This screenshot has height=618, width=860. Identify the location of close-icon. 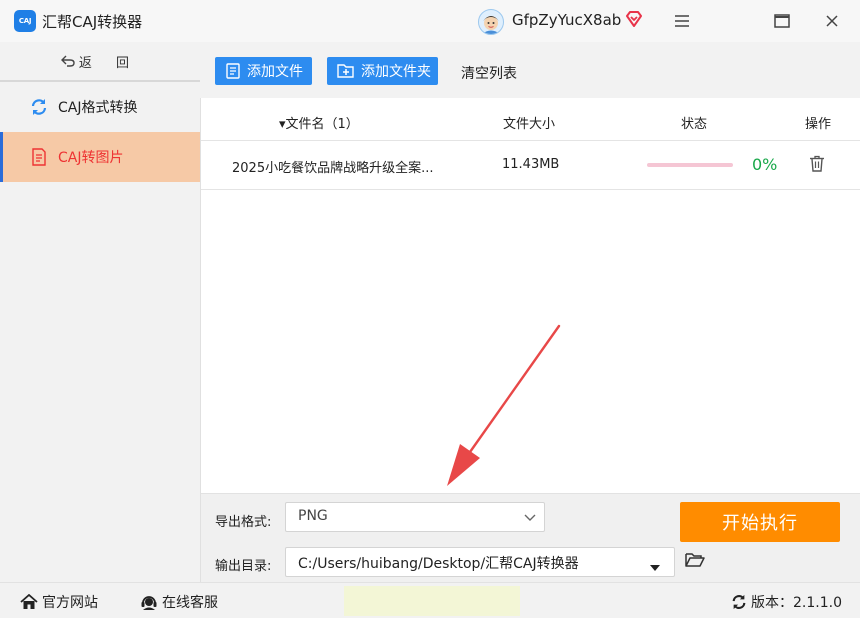
(832, 21).